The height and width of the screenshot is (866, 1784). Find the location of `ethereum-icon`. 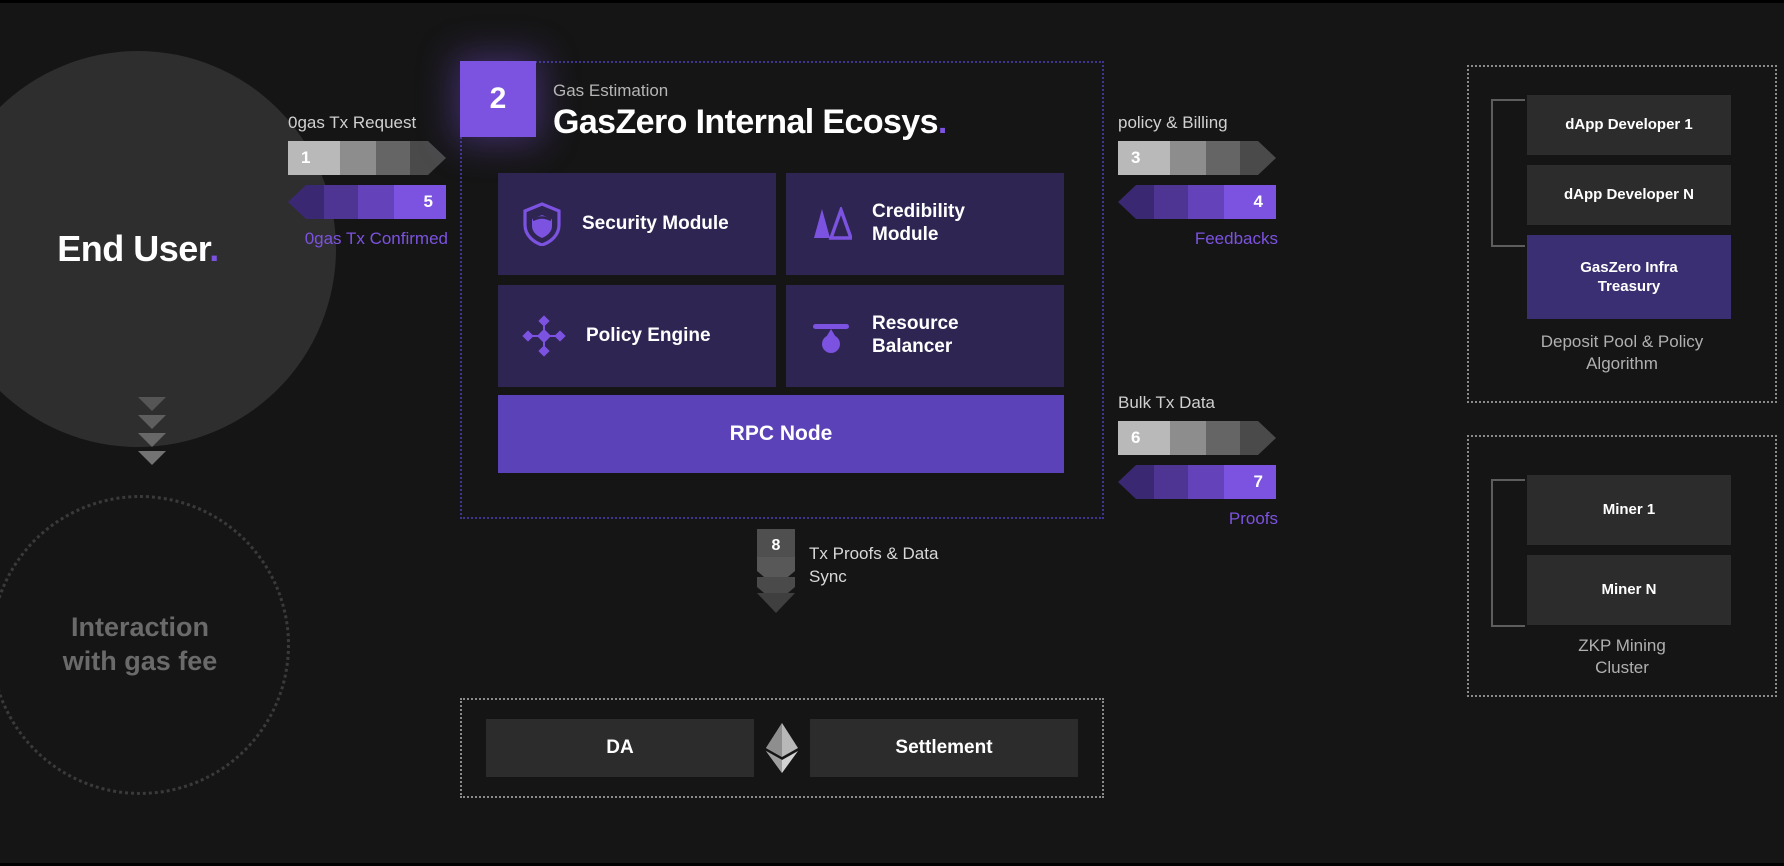

ethereum-icon is located at coordinates (782, 748).